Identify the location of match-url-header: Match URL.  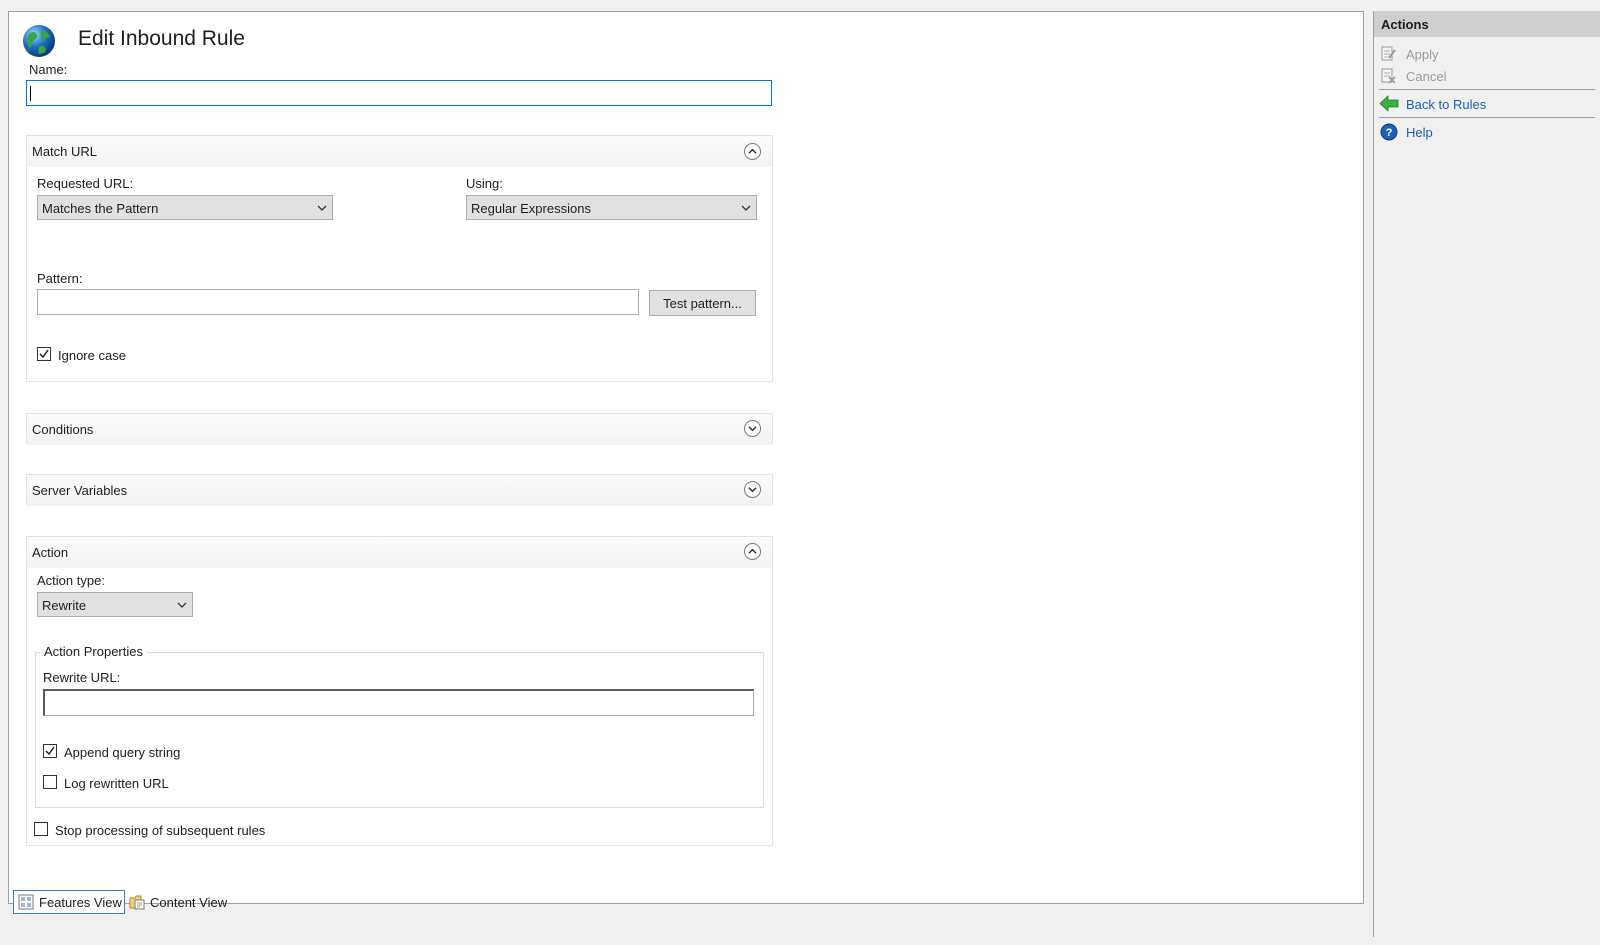
(399, 151).